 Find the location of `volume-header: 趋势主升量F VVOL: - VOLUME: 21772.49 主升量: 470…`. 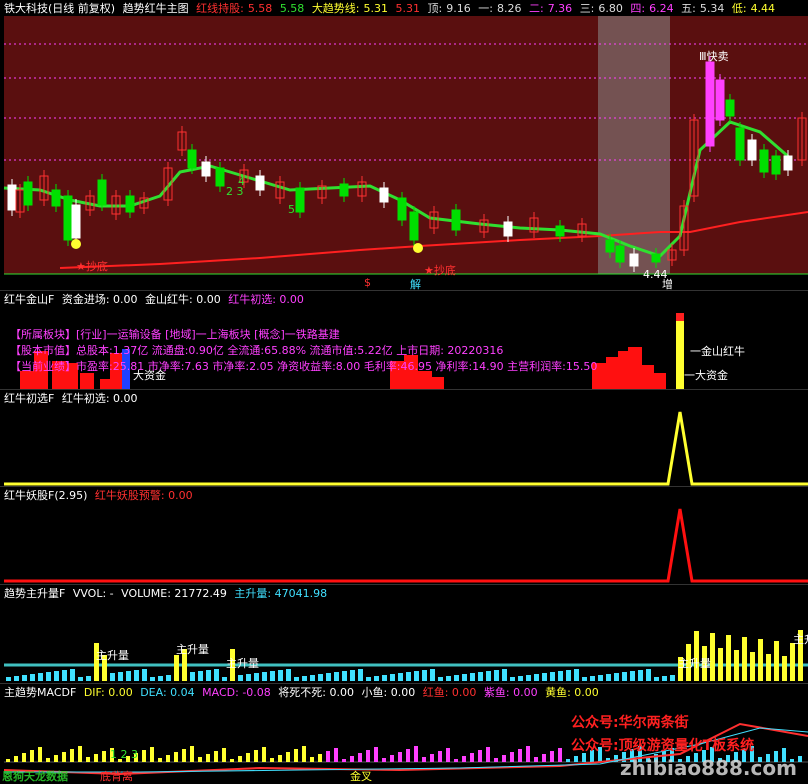

volume-header: 趋势主升量F VVOL: - VOLUME: 21772.49 主升量: 470… is located at coordinates (167, 594).